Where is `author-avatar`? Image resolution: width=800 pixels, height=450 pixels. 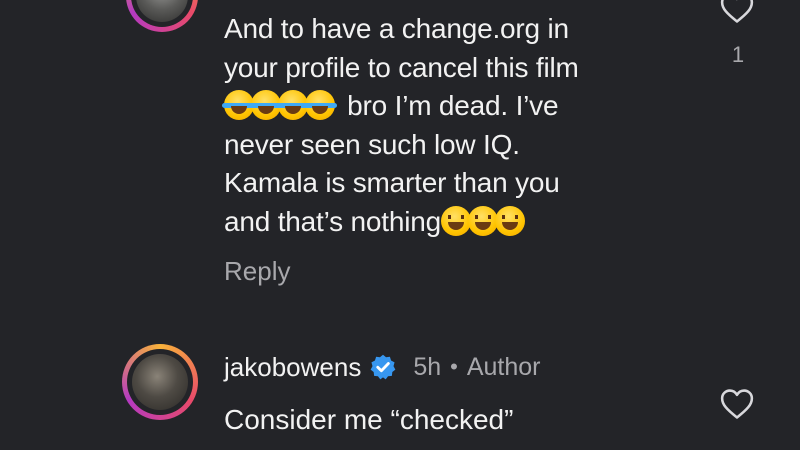
author-avatar is located at coordinates (160, 382).